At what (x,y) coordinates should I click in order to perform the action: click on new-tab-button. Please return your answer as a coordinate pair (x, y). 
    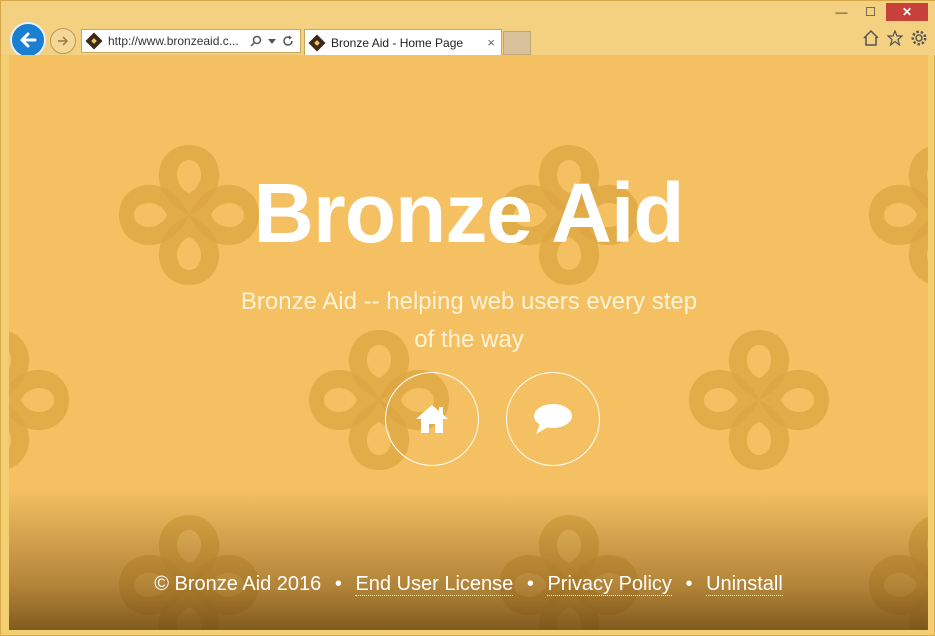
    Looking at the image, I should click on (517, 43).